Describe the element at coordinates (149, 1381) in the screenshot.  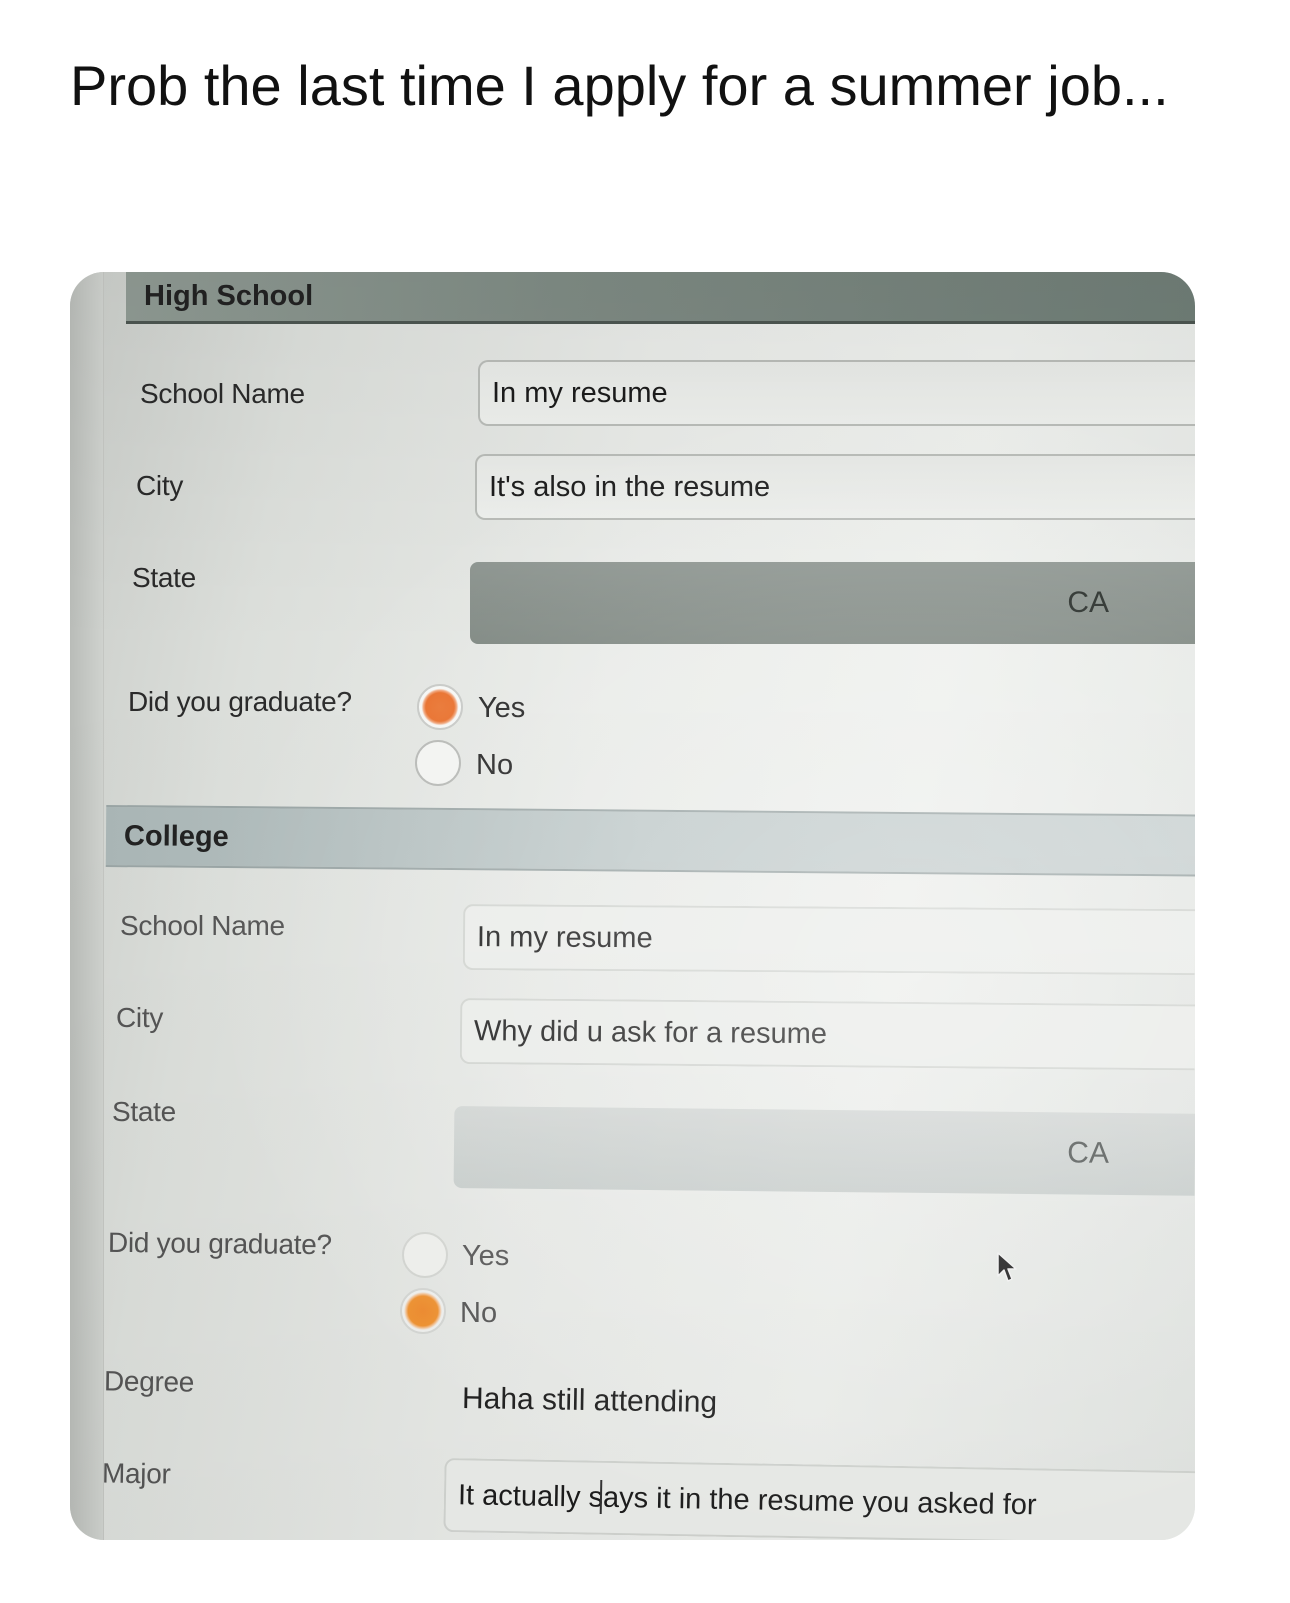
I see `college-degree-label: Degree` at that location.